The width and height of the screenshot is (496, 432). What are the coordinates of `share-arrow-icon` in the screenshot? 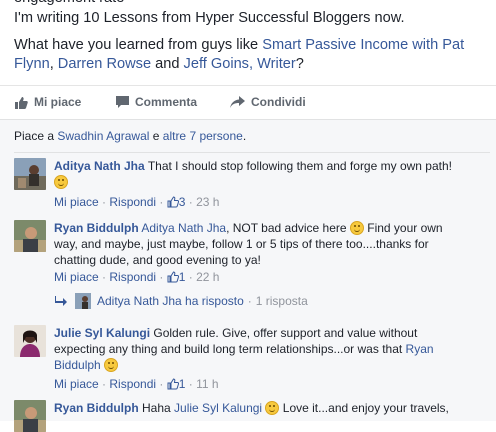 It's located at (237, 102).